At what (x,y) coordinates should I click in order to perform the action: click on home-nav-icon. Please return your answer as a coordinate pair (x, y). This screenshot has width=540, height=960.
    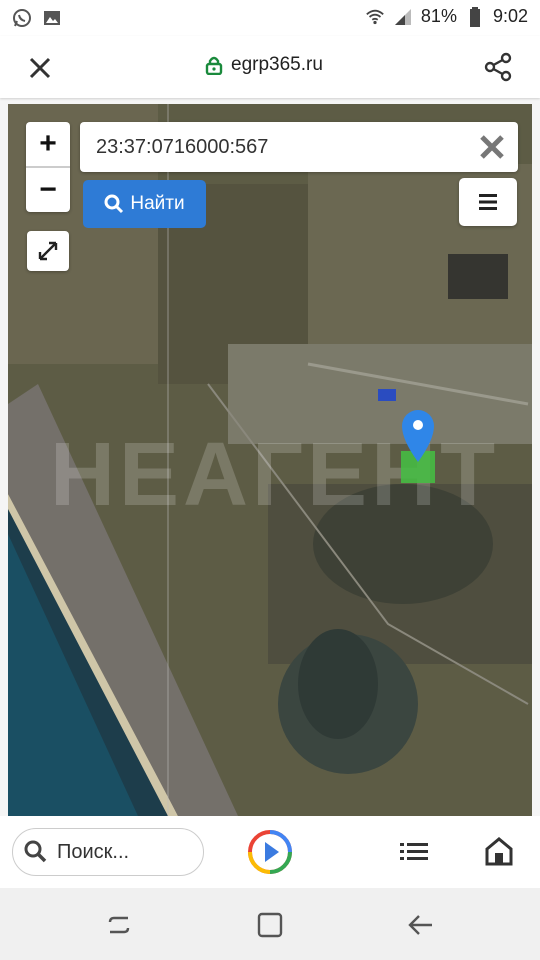
    Looking at the image, I should click on (270, 925).